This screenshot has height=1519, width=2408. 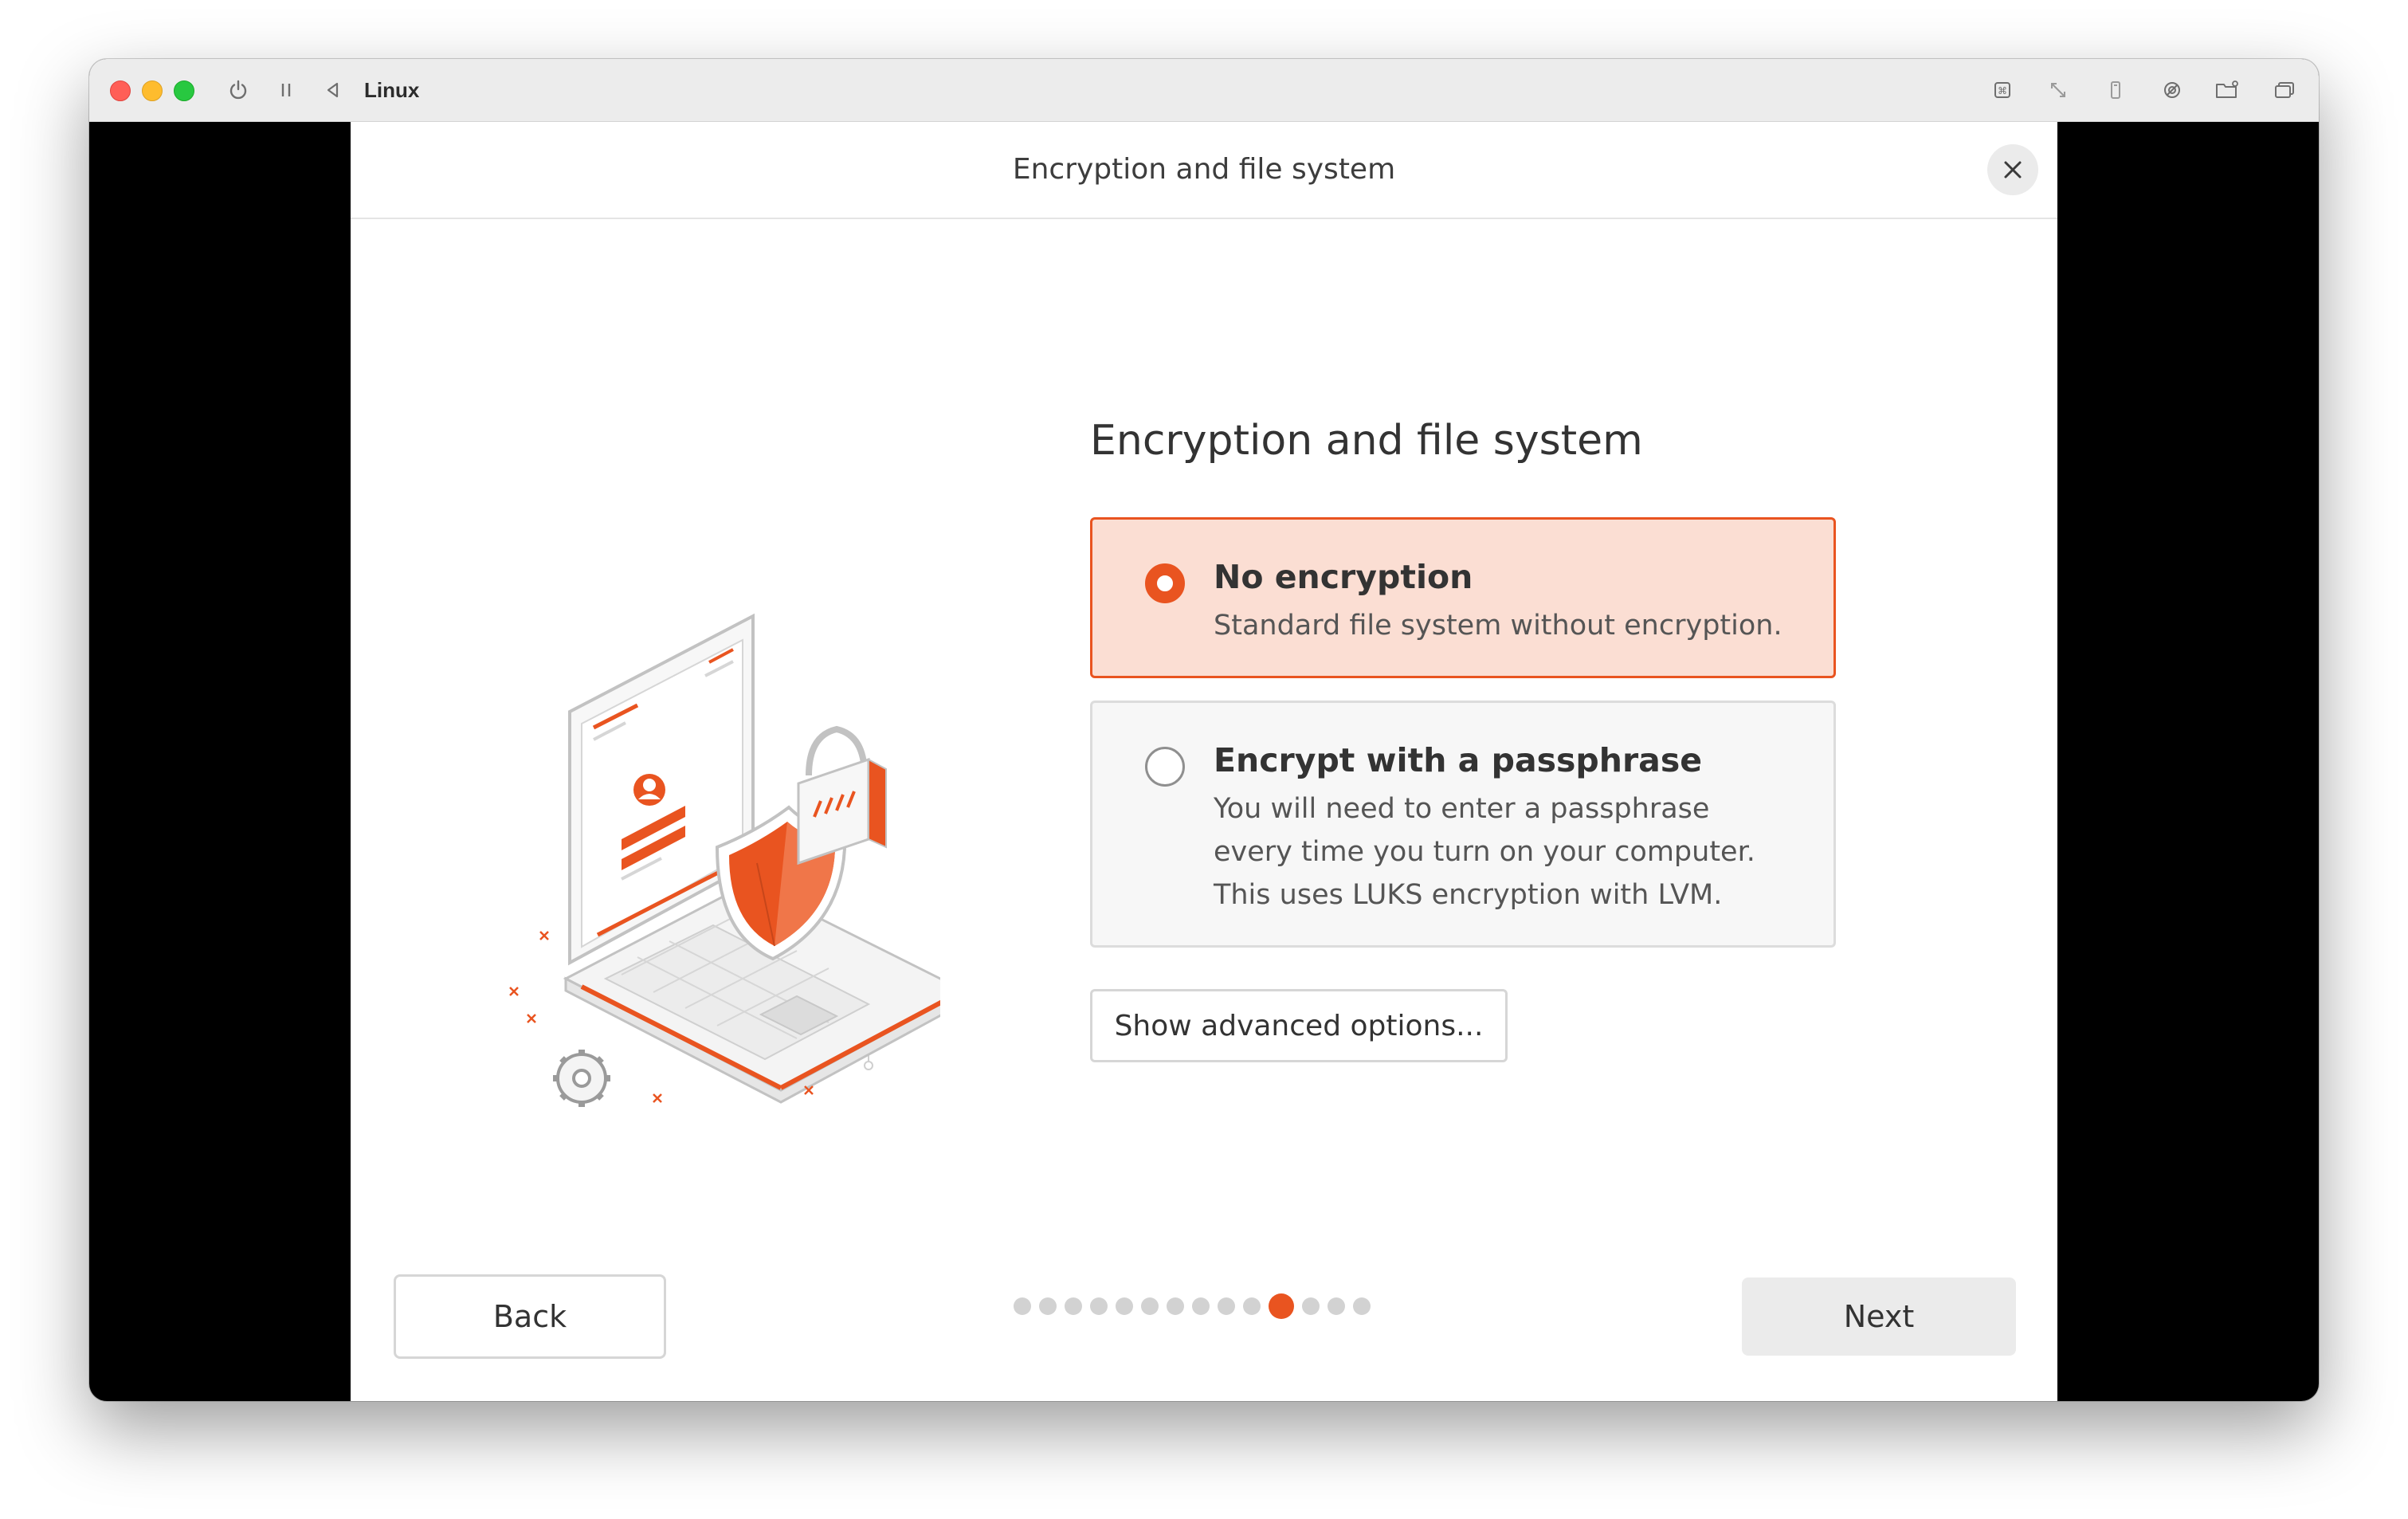 What do you see at coordinates (2227, 90) in the screenshot?
I see `shared-folder-icon` at bounding box center [2227, 90].